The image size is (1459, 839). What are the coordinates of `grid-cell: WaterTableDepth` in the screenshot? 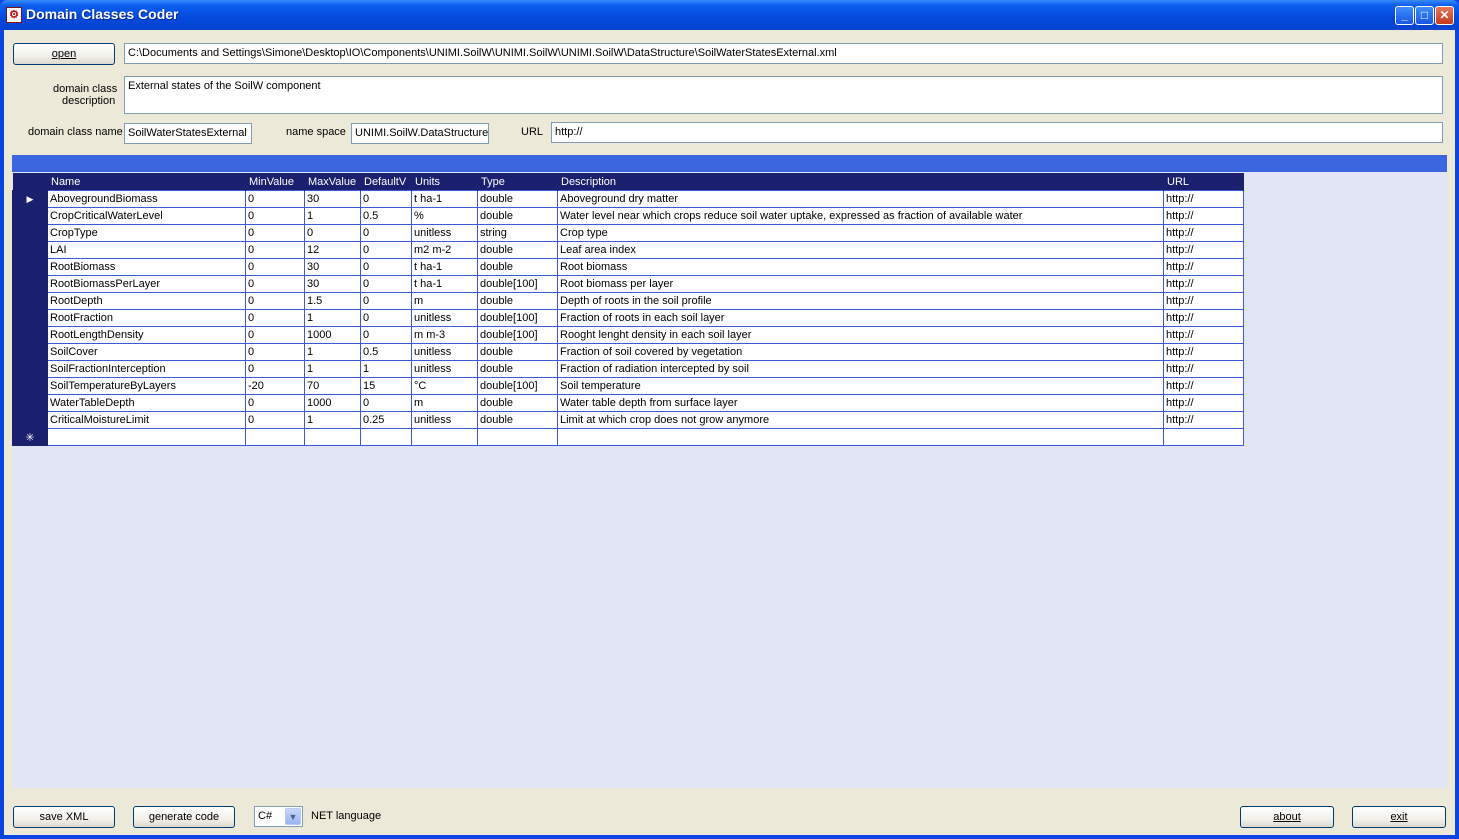 It's located at (146, 403).